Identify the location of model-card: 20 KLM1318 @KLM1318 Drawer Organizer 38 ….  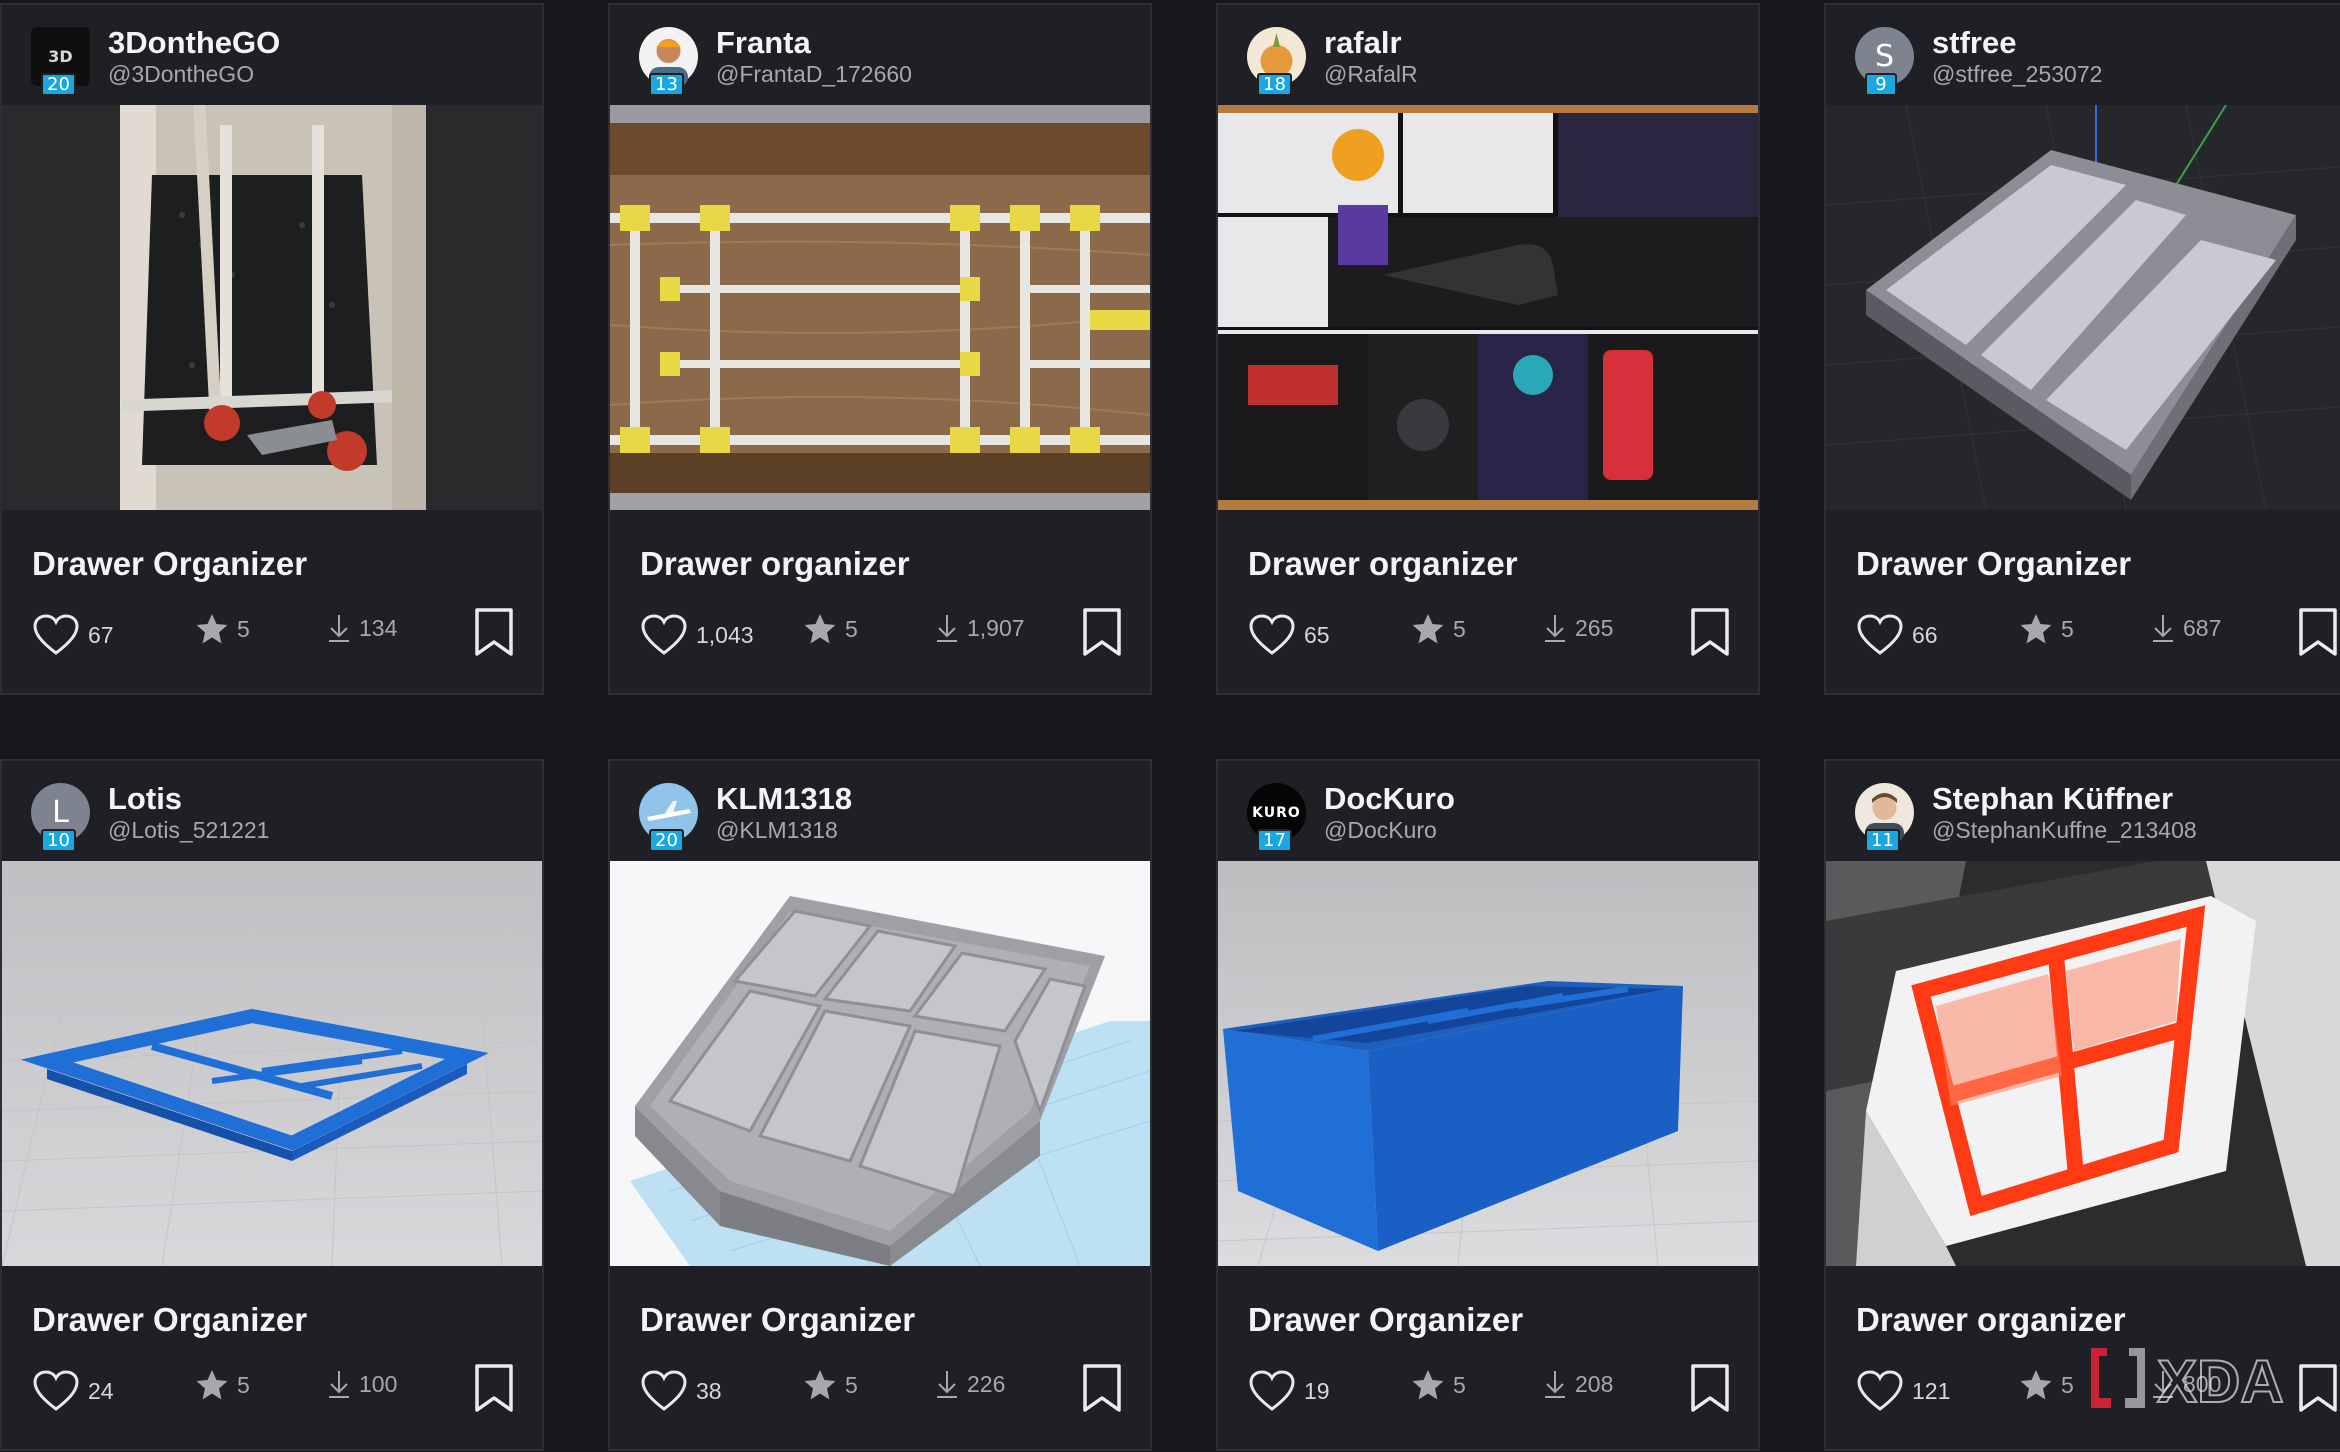
(880, 1105).